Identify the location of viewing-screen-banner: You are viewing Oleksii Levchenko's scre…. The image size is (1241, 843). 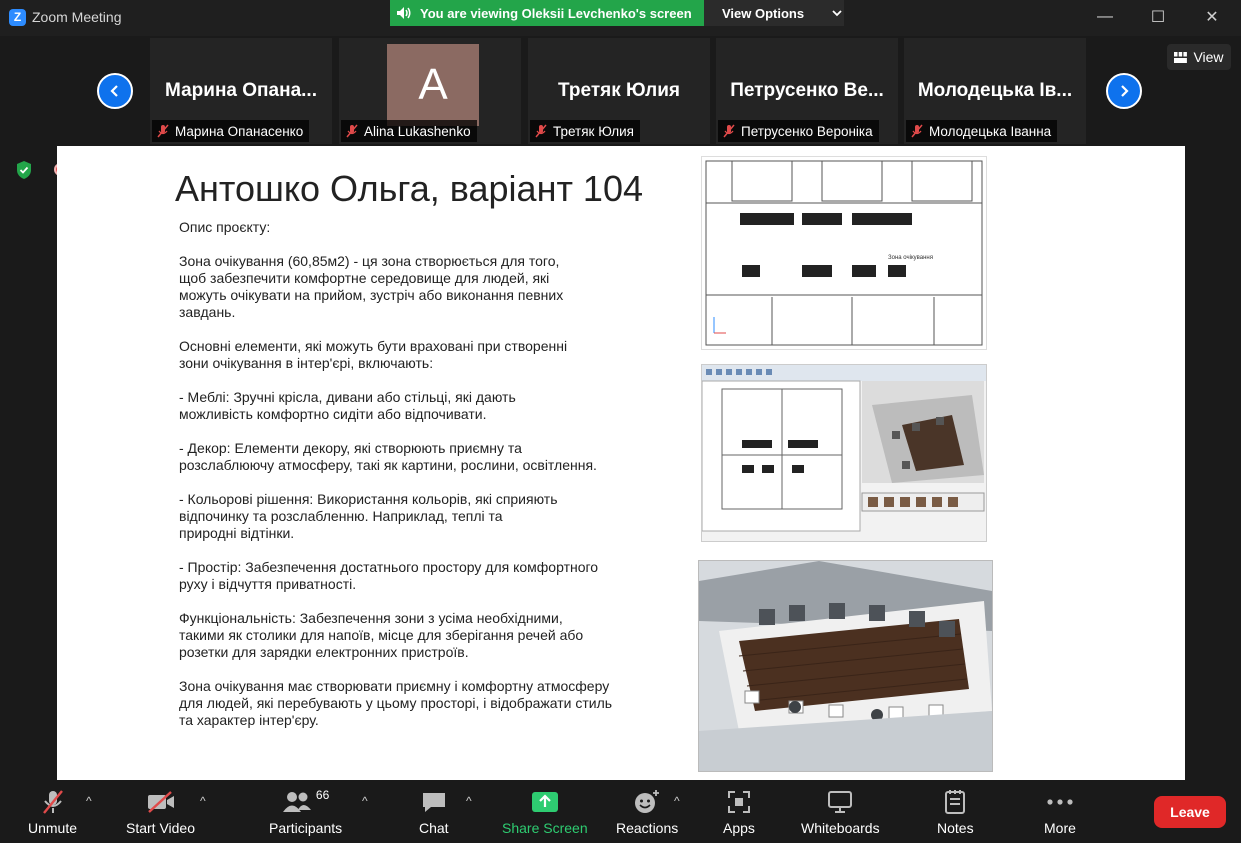
(547, 13).